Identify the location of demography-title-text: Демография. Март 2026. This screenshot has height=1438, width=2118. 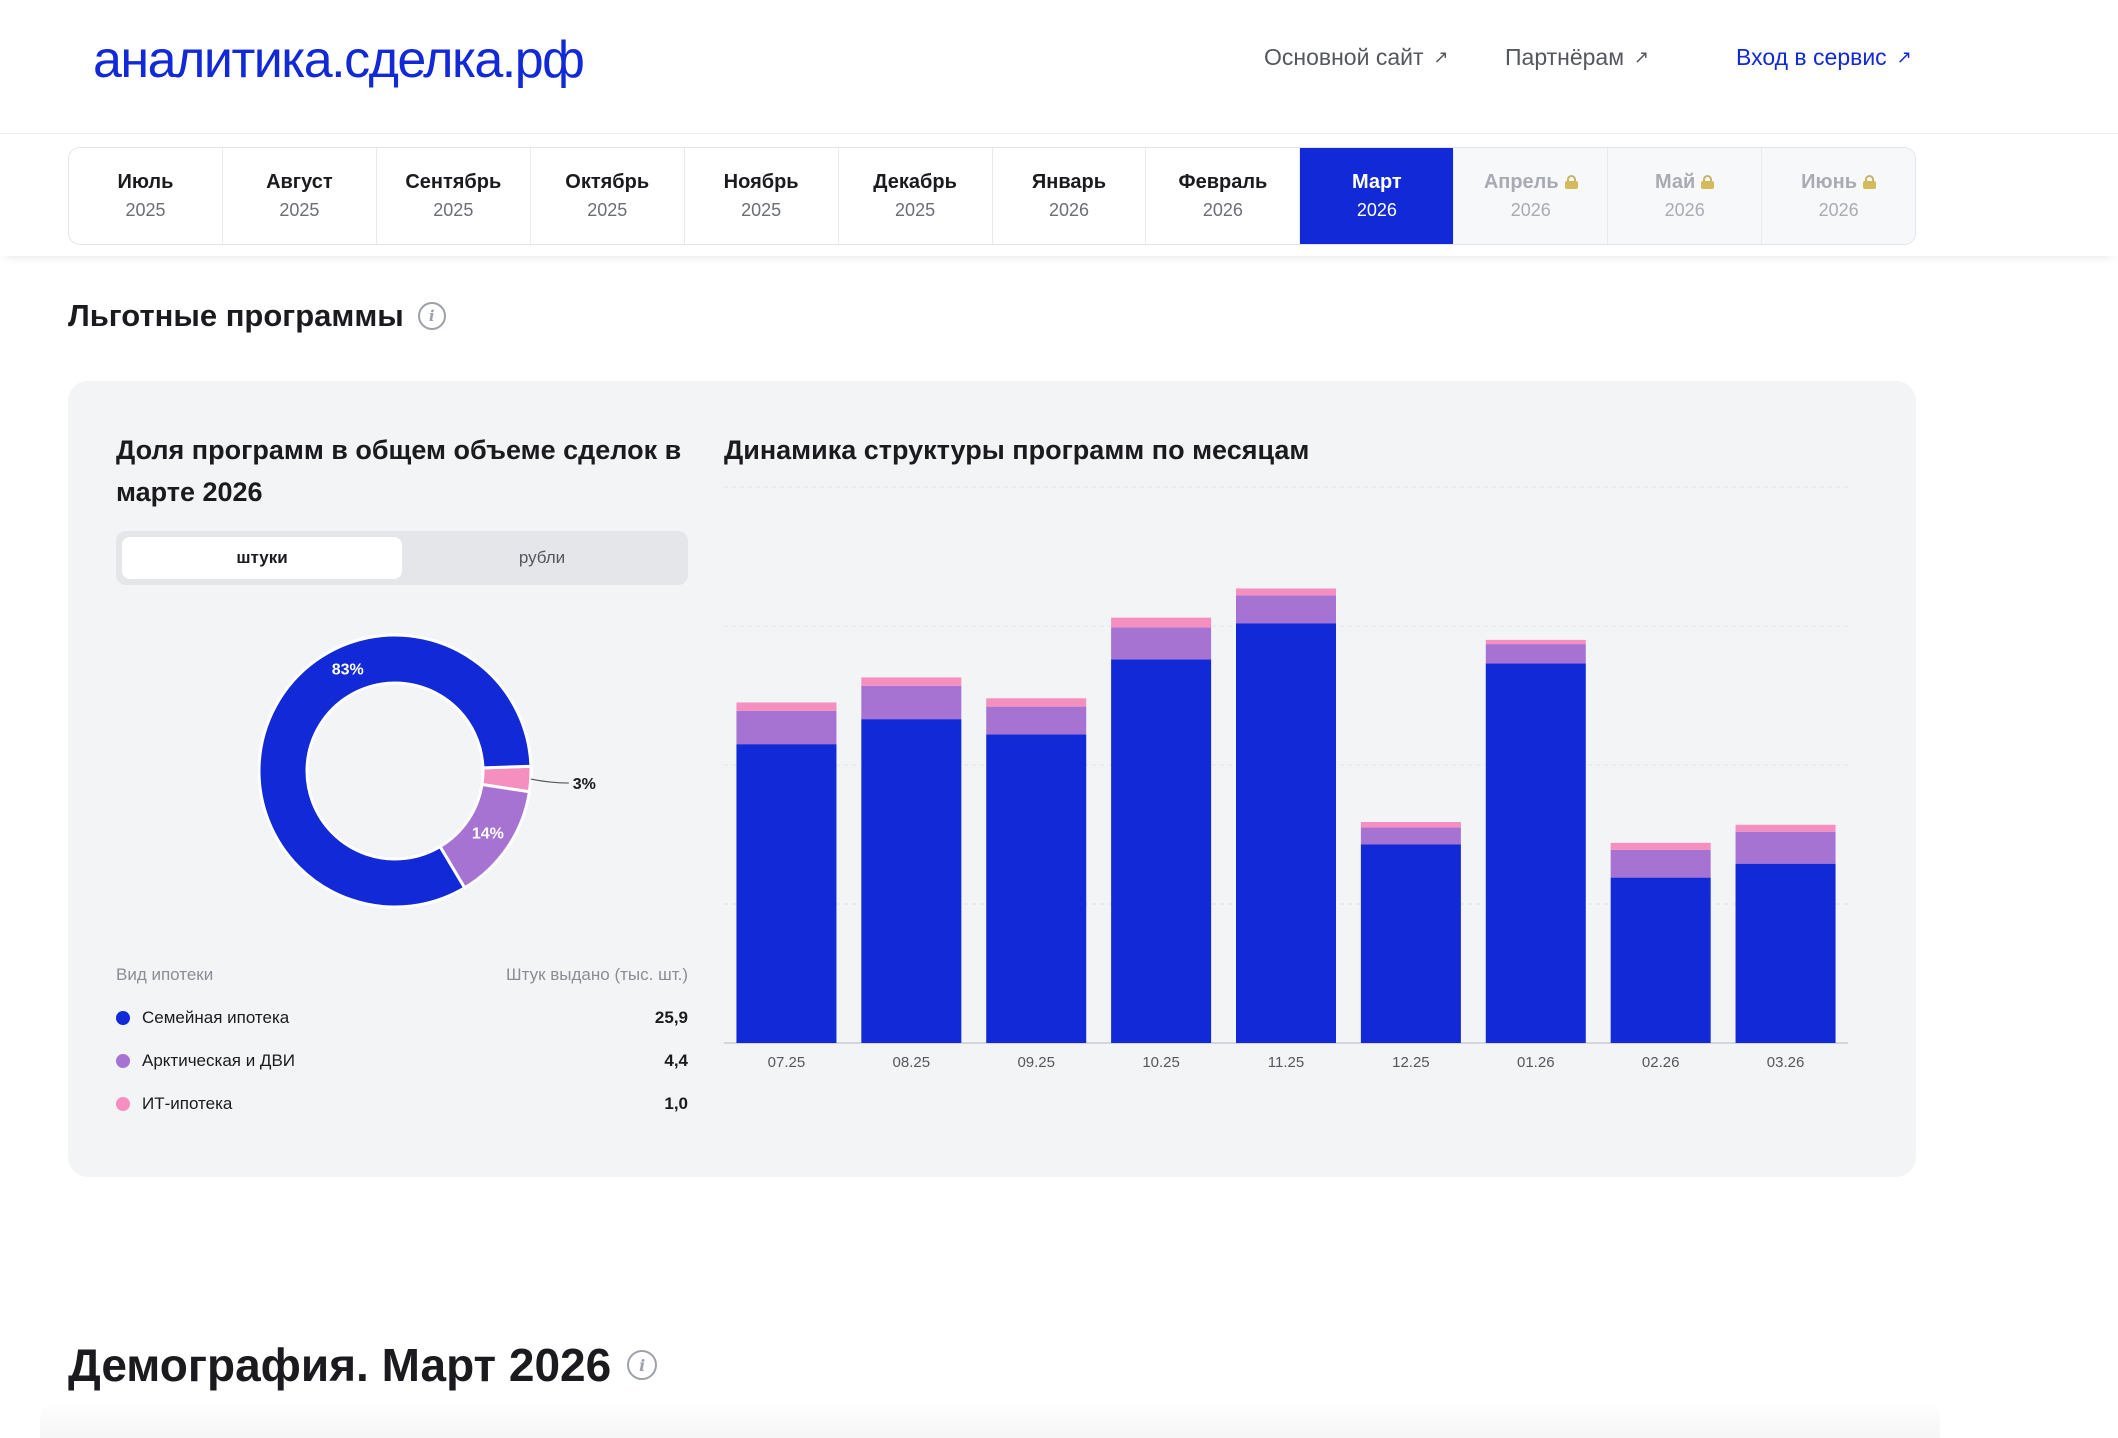
(340, 1365).